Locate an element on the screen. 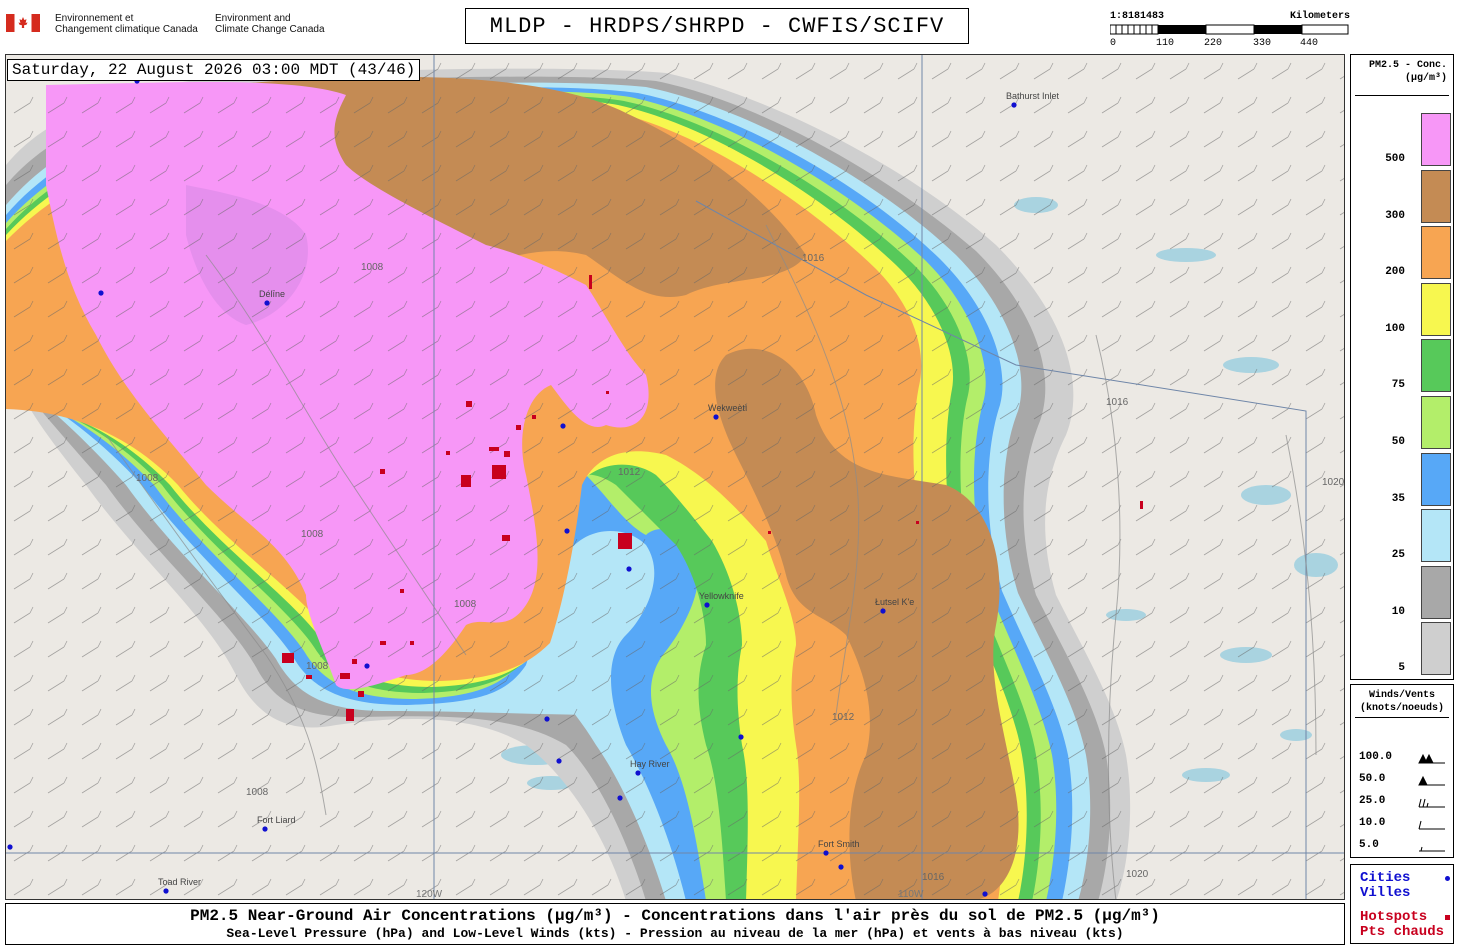  isobar-label-11: 1016 is located at coordinates (813, 258).